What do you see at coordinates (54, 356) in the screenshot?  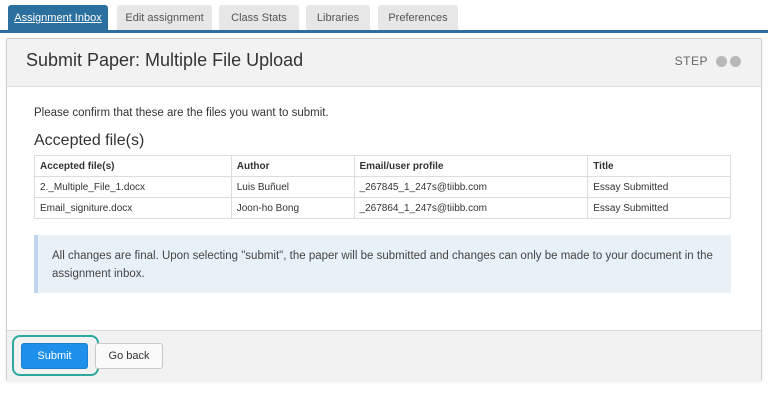 I see `submit-button: Submit` at bounding box center [54, 356].